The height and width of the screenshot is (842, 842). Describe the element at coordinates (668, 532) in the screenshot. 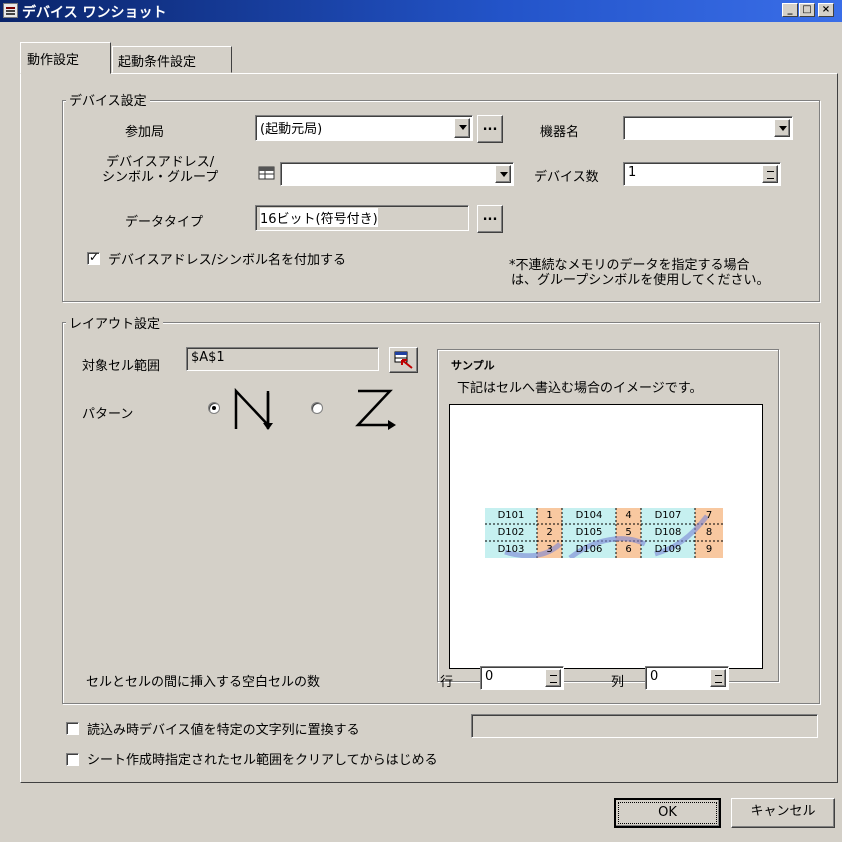

I see `sample-cell: D108` at that location.